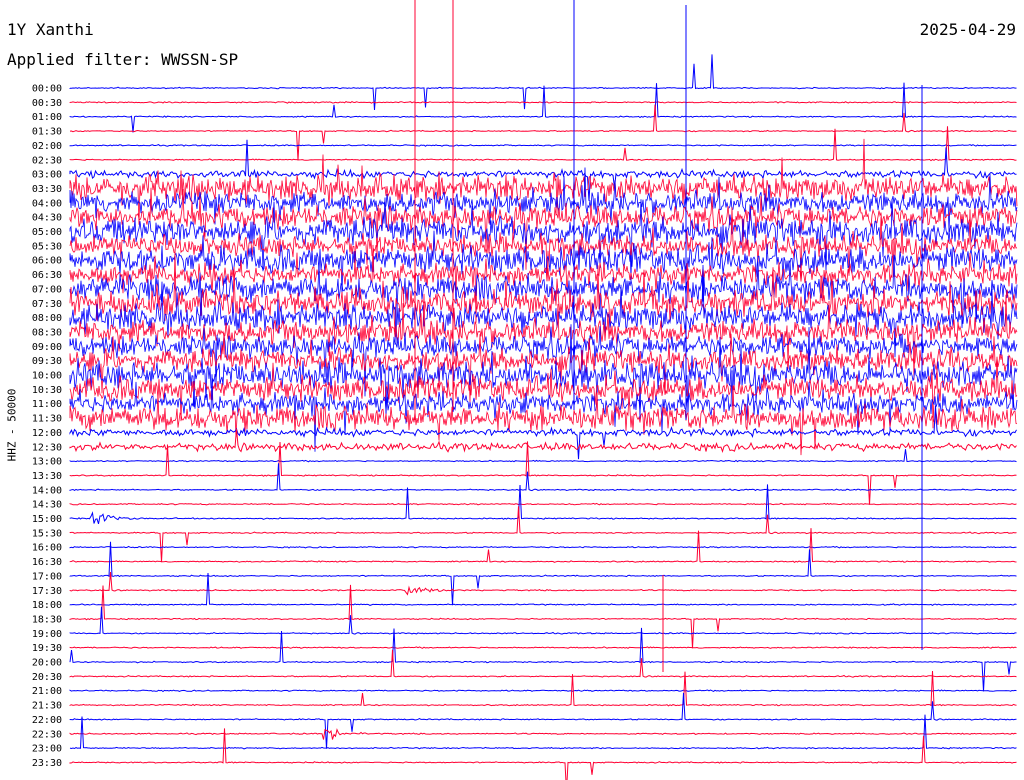 The image size is (1024, 780). Describe the element at coordinates (47, 347) in the screenshot. I see `time-tick-label: 09:00` at that location.